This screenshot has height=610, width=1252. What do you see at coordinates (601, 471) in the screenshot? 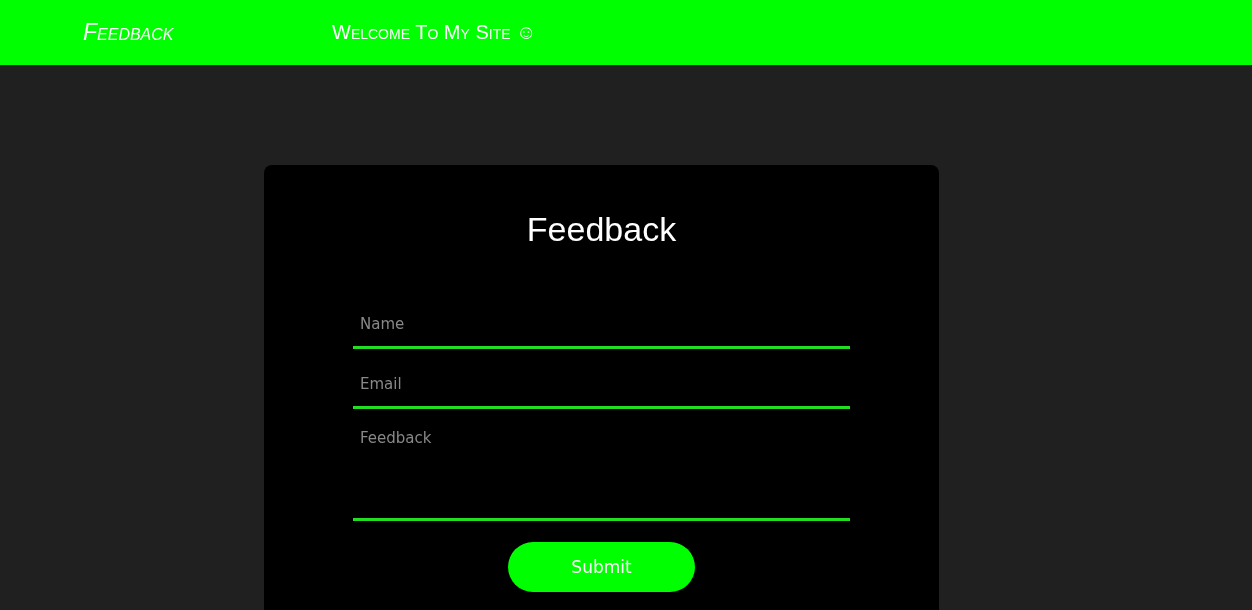
I see `feedback-field: Feedback` at bounding box center [601, 471].